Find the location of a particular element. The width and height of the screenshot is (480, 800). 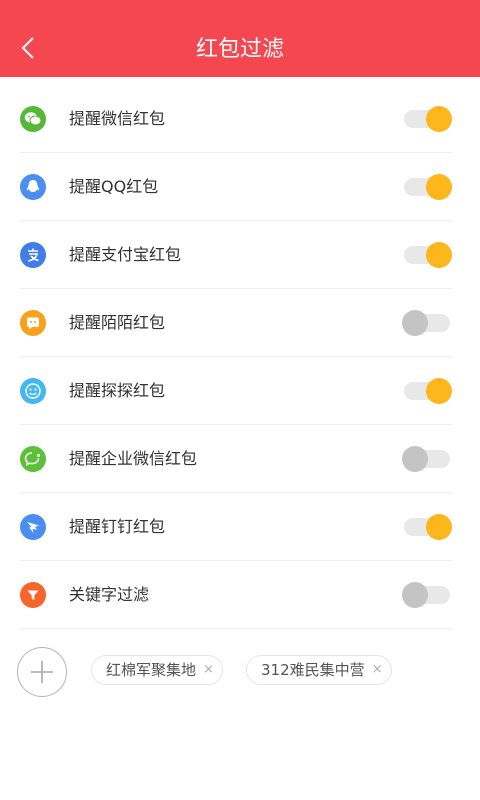

setting-row-wework: 提醒企业微信红包 is located at coordinates (236, 459).